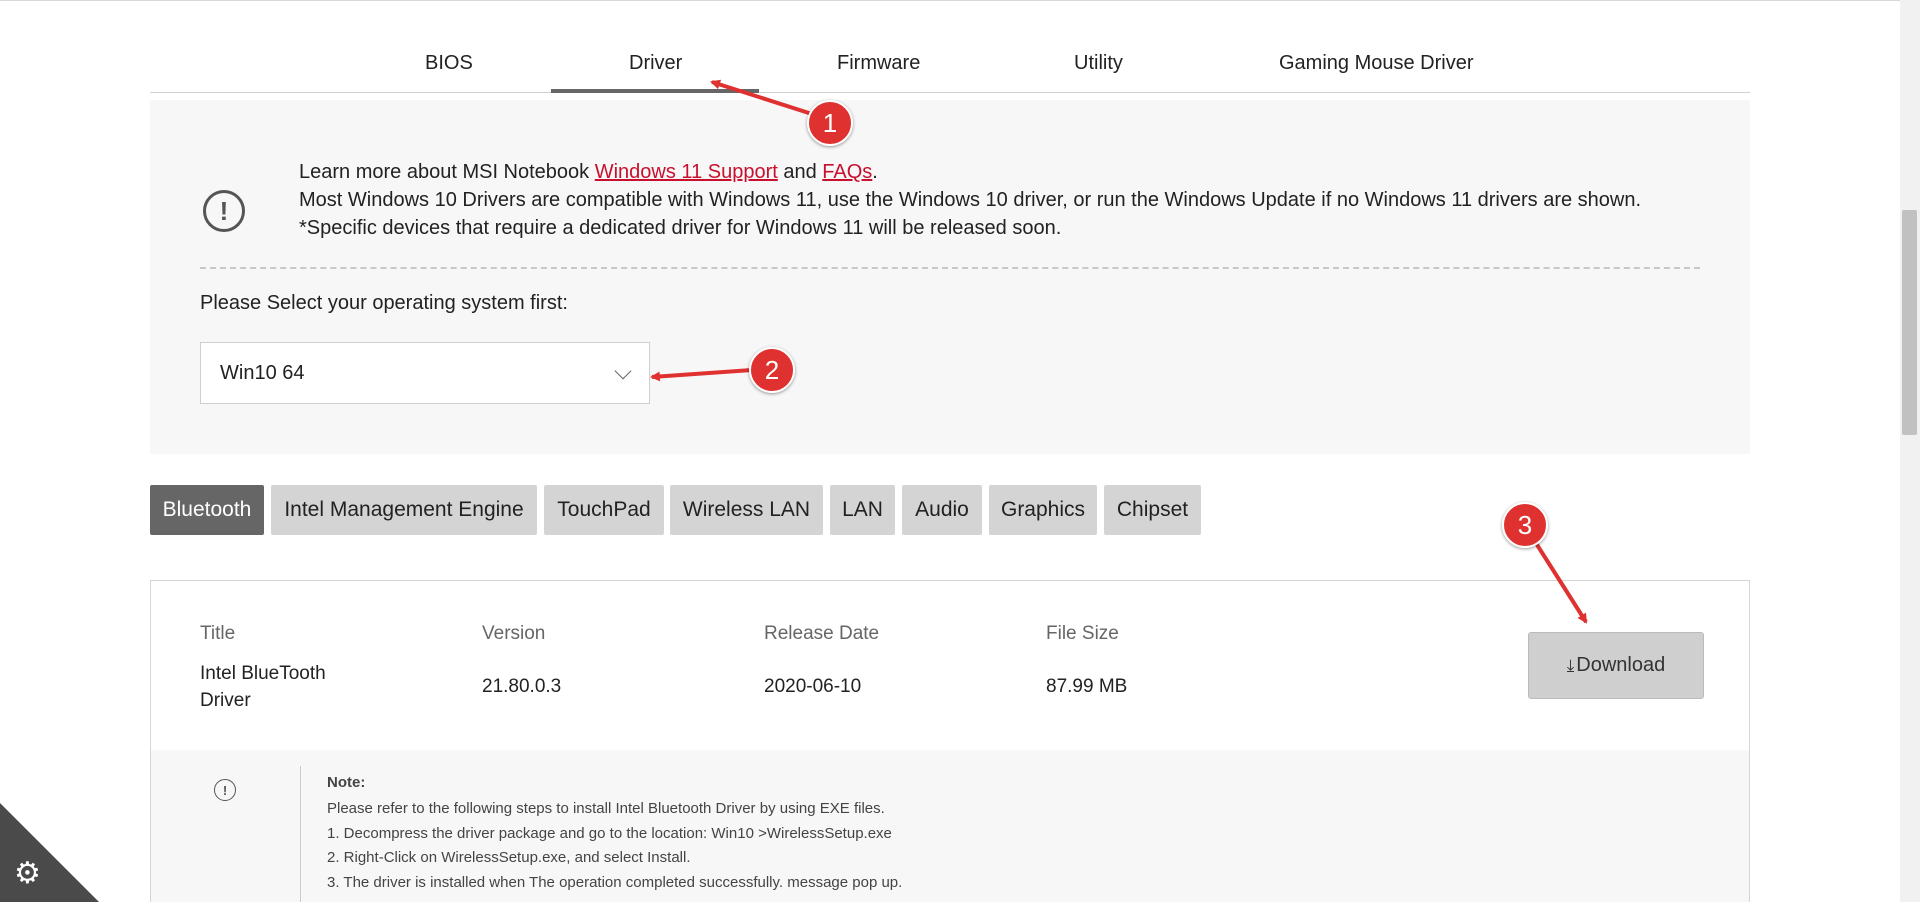  I want to click on os-select-dropdown: Win10 64, so click(425, 373).